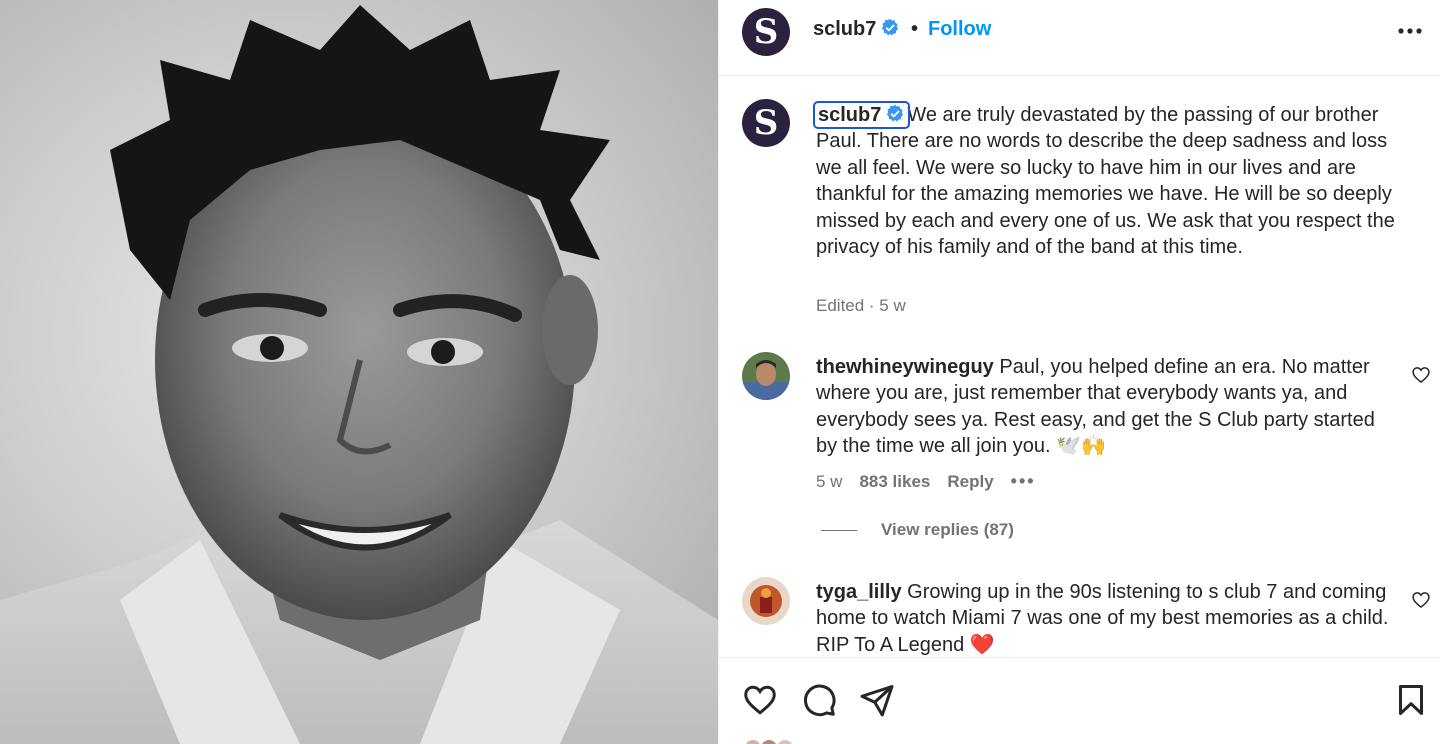 This screenshot has width=1440, height=744. I want to click on post-actions-bar, so click(1079, 700).